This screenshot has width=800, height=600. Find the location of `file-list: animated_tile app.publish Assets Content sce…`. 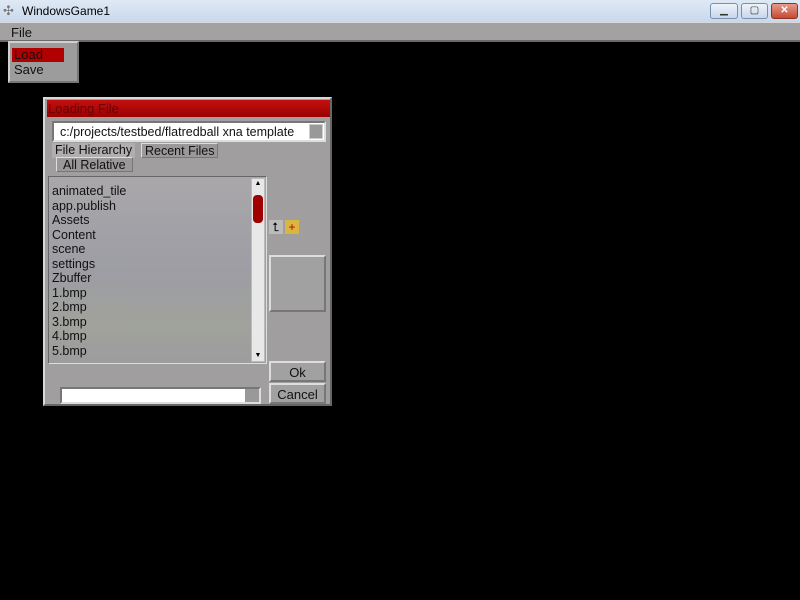

file-list: animated_tile app.publish Assets Content sce… is located at coordinates (157, 270).